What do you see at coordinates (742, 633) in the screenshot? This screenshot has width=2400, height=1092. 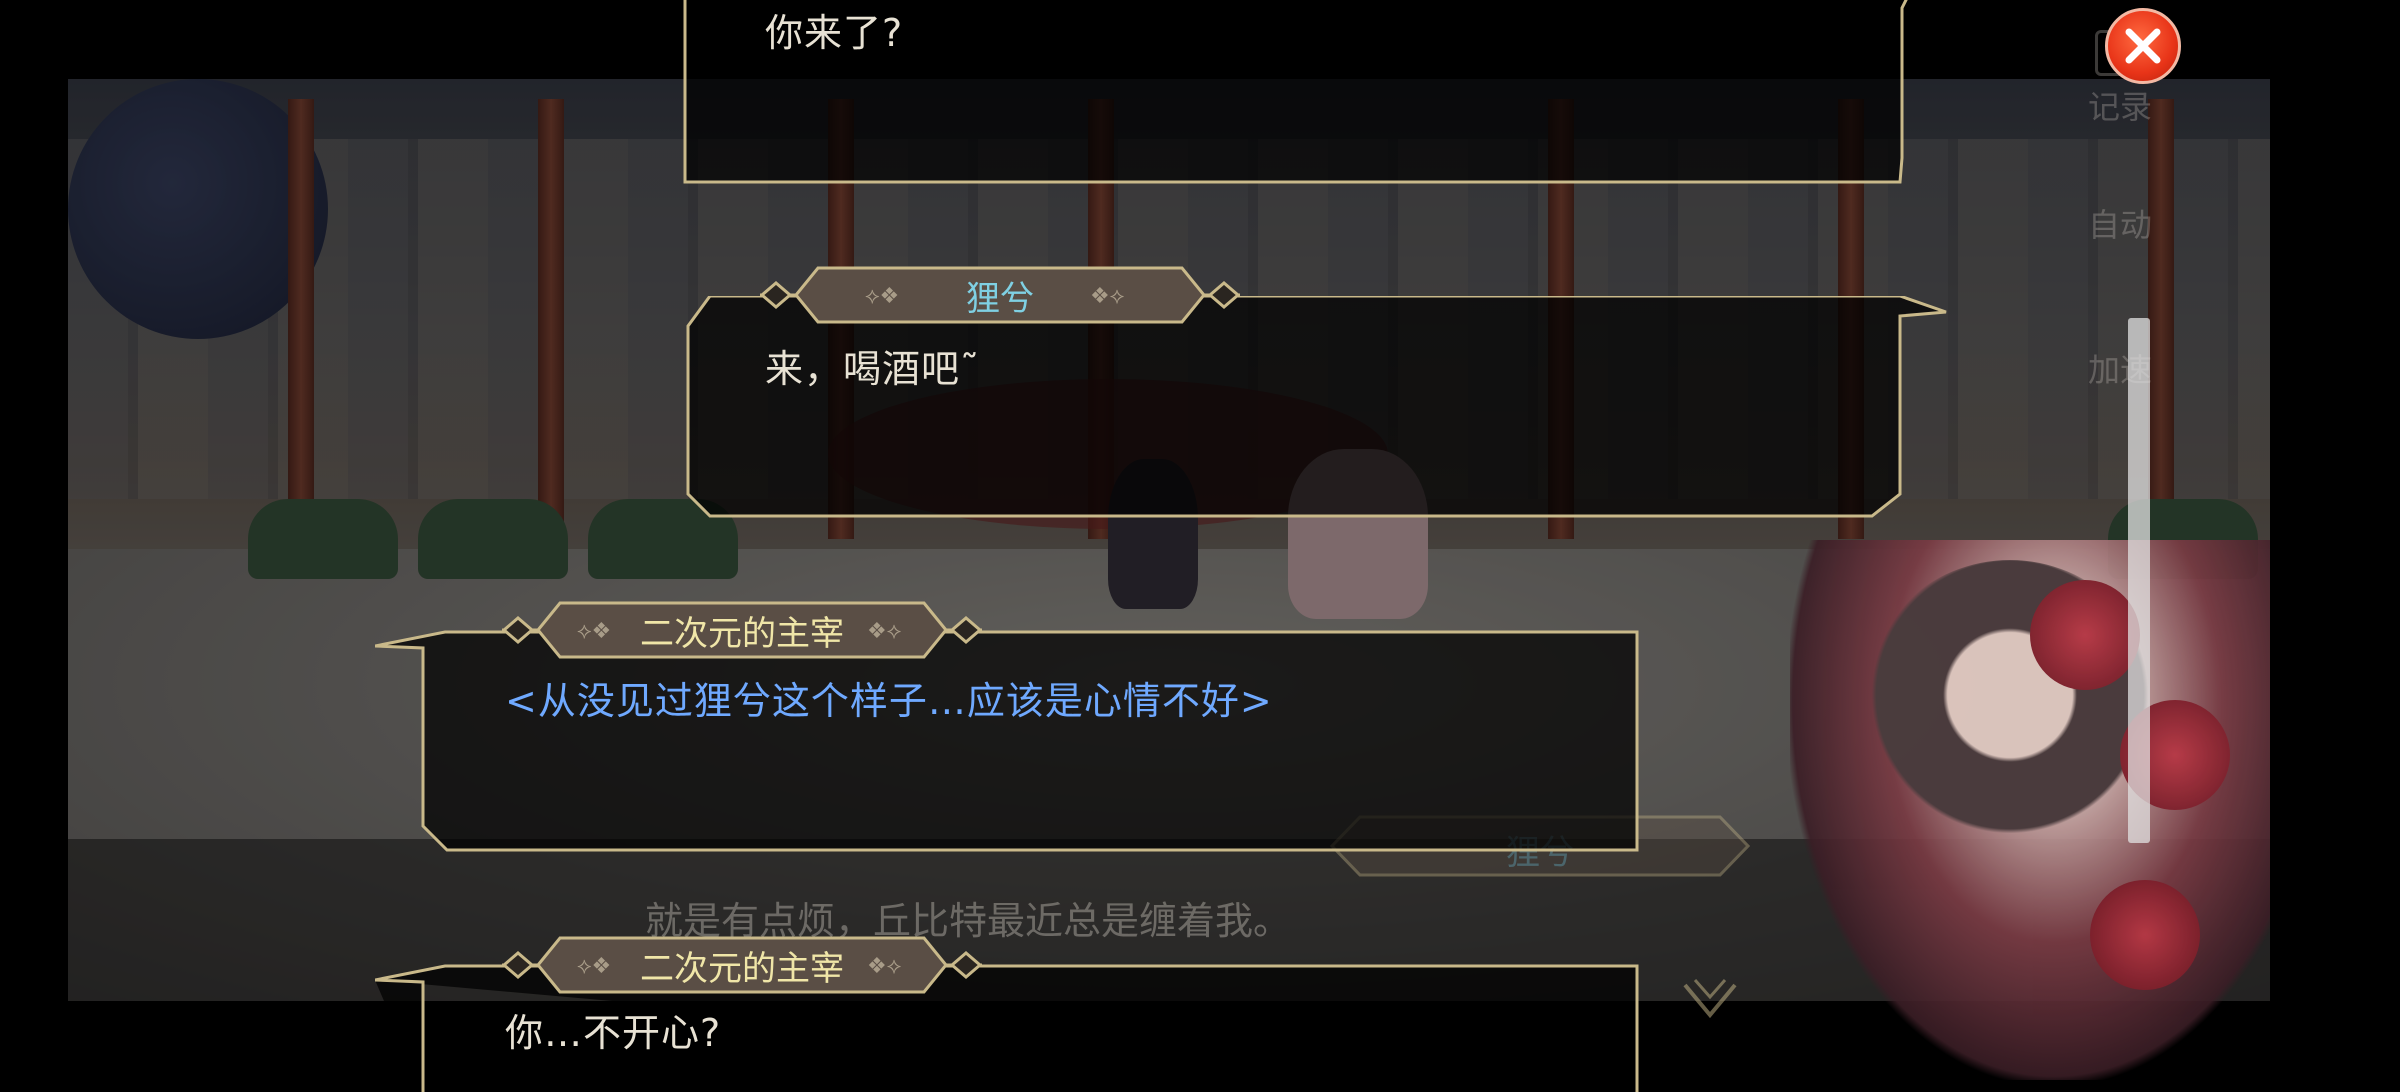 I see `speaker-name-3: 二次元的主宰` at bounding box center [742, 633].